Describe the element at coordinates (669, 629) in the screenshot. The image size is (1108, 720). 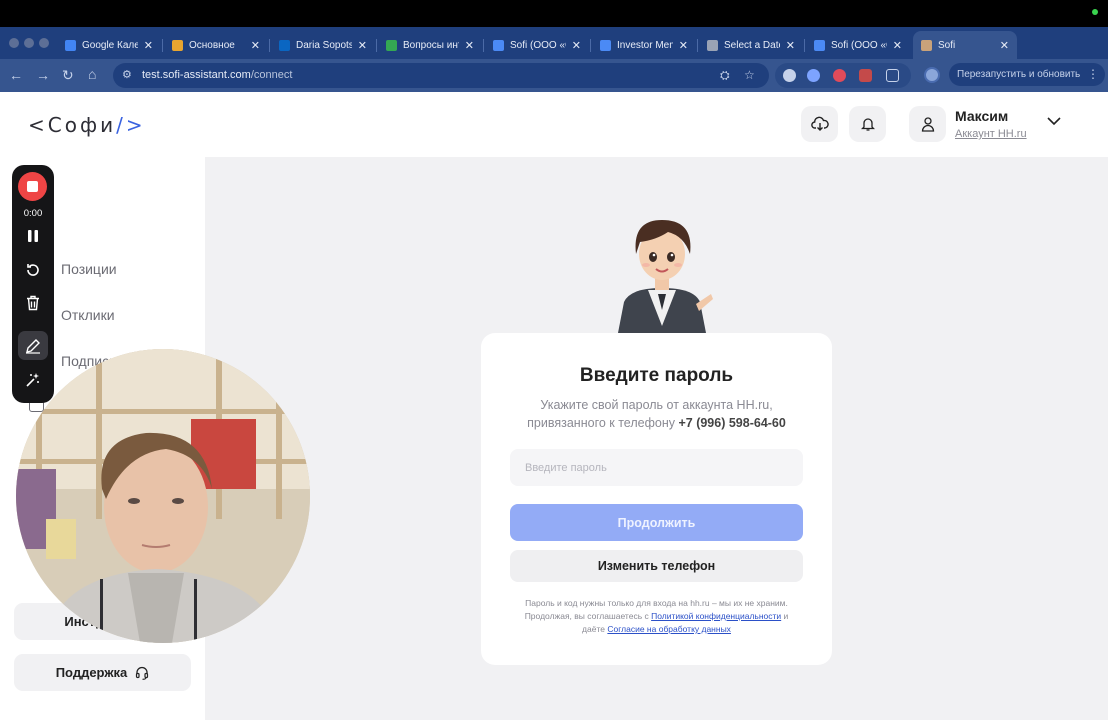
I see `data-consent-link: Согласие на обработку данных` at that location.